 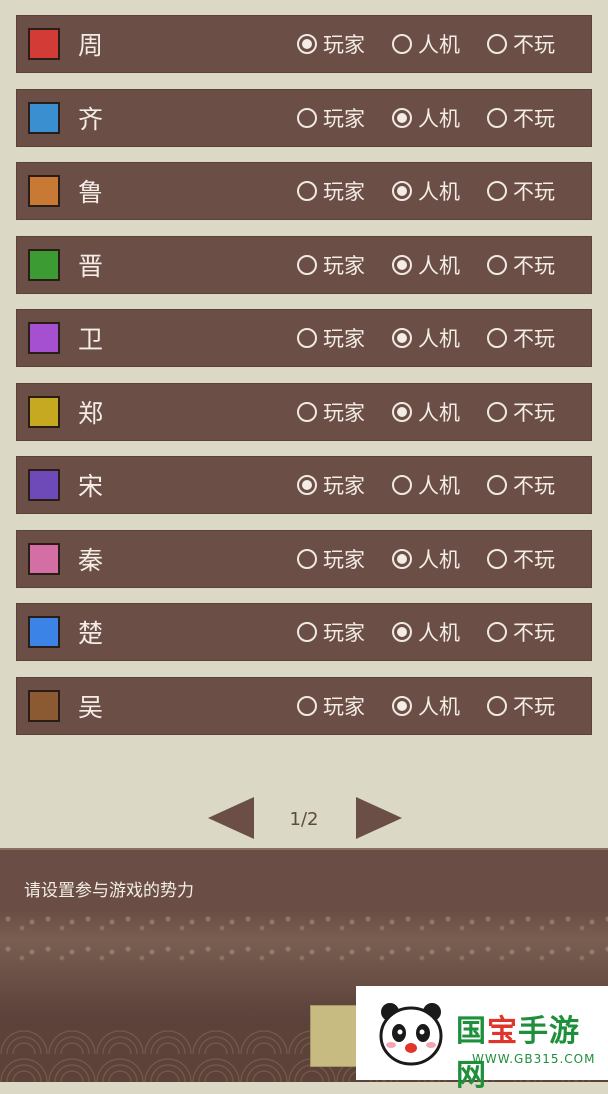 I want to click on prev-page-arrow-icon, so click(x=231, y=818).